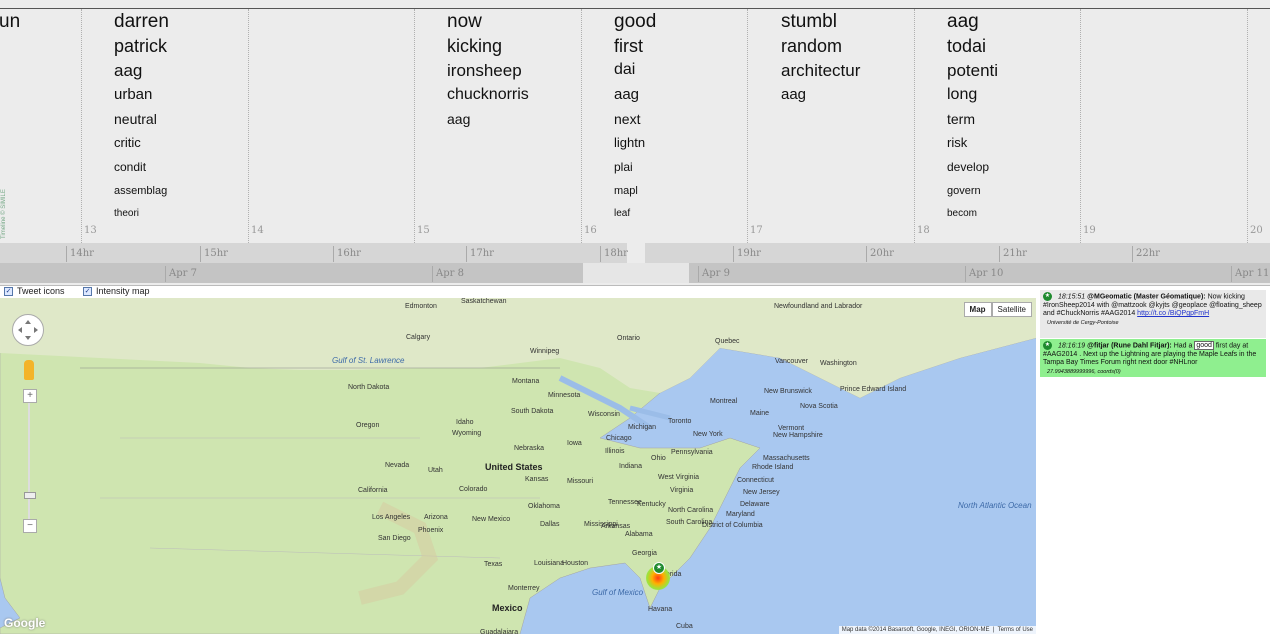 This screenshot has height=634, width=1270. Describe the element at coordinates (629, 142) in the screenshot. I see `timeline-word: lightn` at that location.